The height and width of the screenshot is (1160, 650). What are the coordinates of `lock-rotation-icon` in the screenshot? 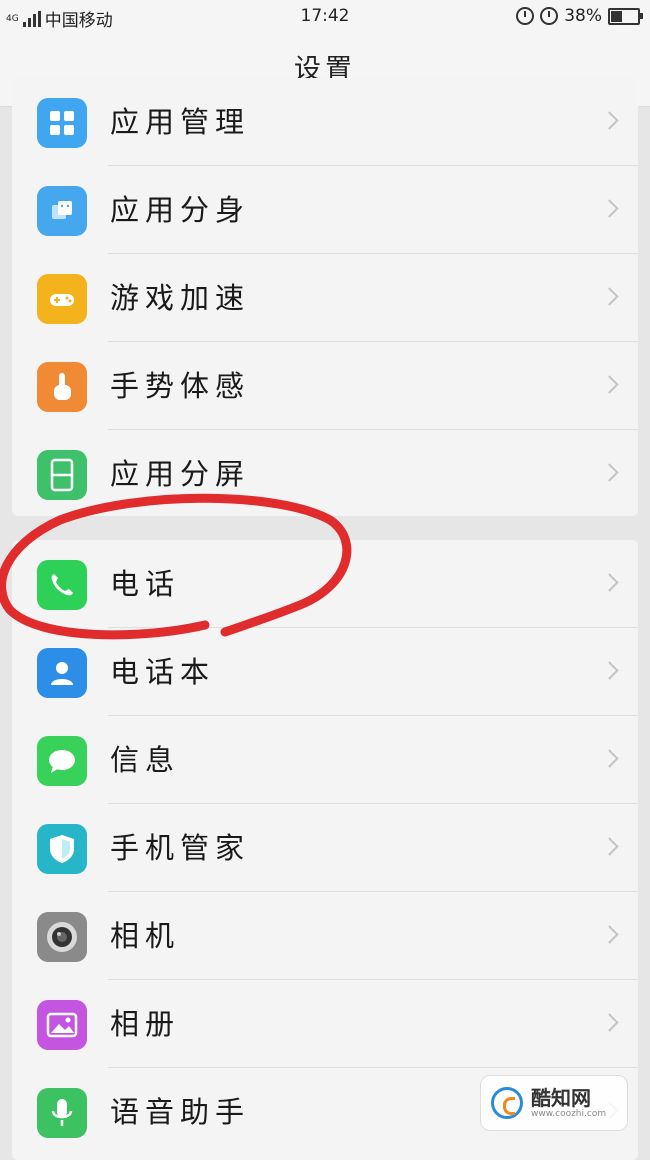 It's located at (525, 16).